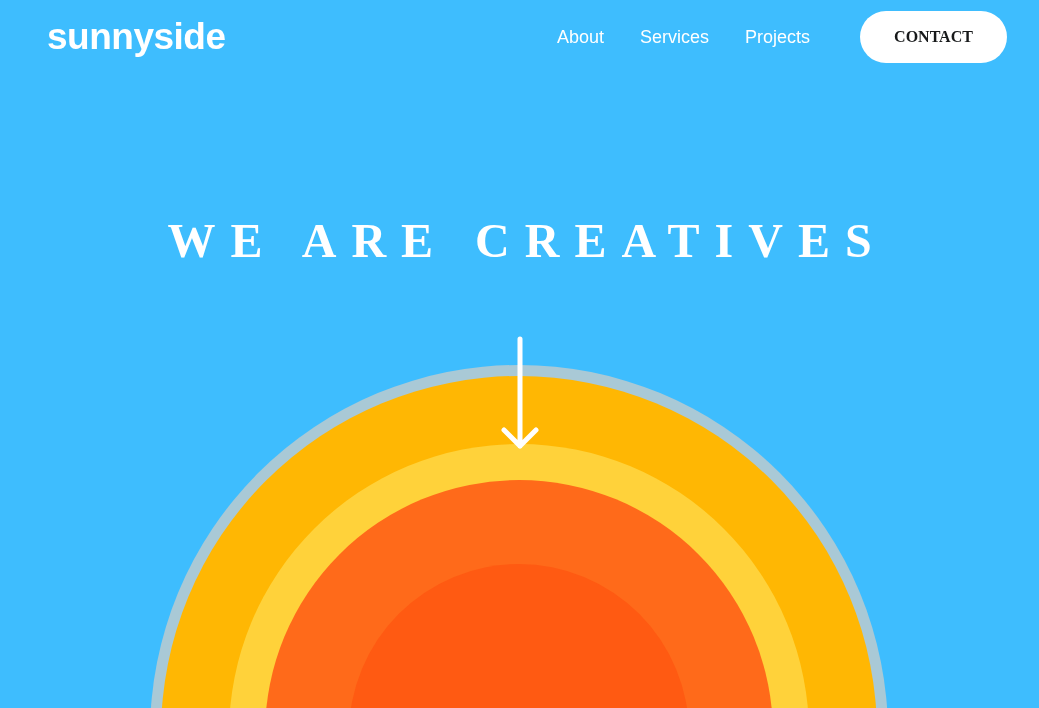  What do you see at coordinates (777, 37) in the screenshot?
I see `nav-link: Projects` at bounding box center [777, 37].